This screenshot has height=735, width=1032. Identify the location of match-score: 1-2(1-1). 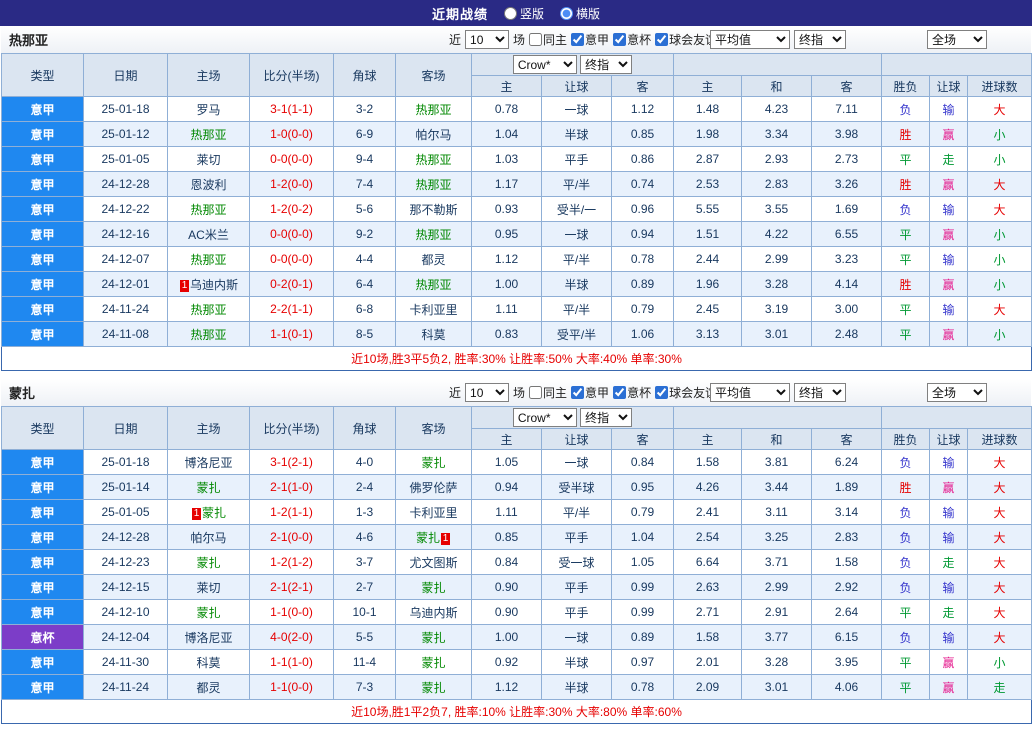
(291, 512).